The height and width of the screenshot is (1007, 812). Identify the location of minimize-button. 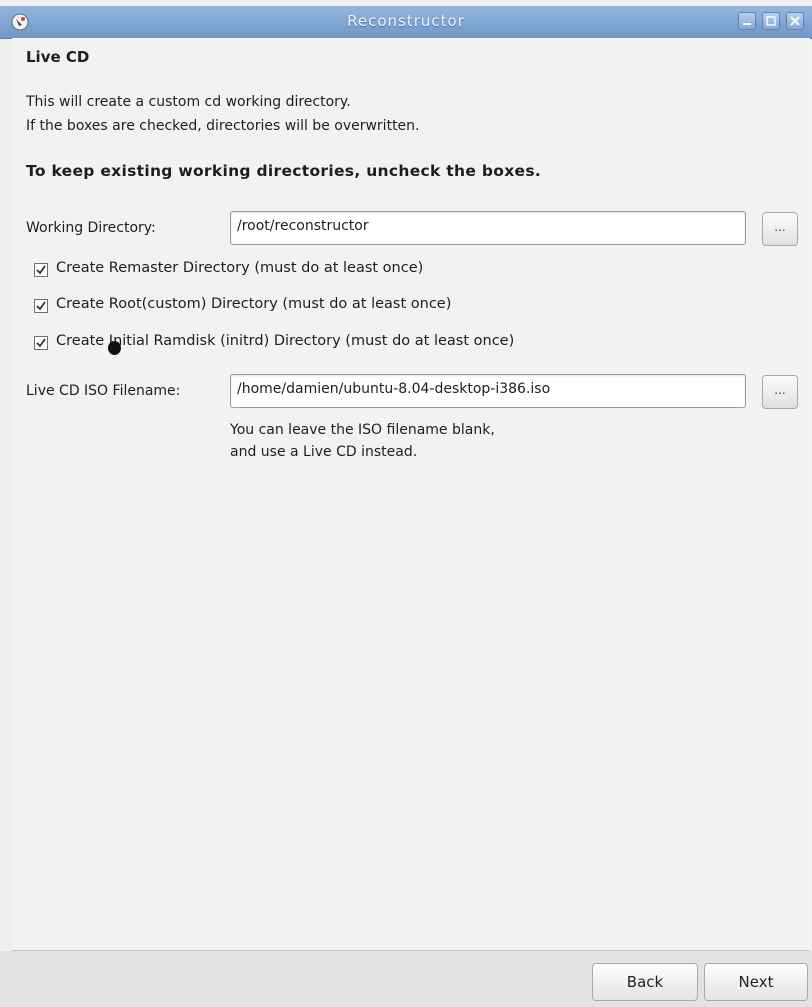
(747, 21).